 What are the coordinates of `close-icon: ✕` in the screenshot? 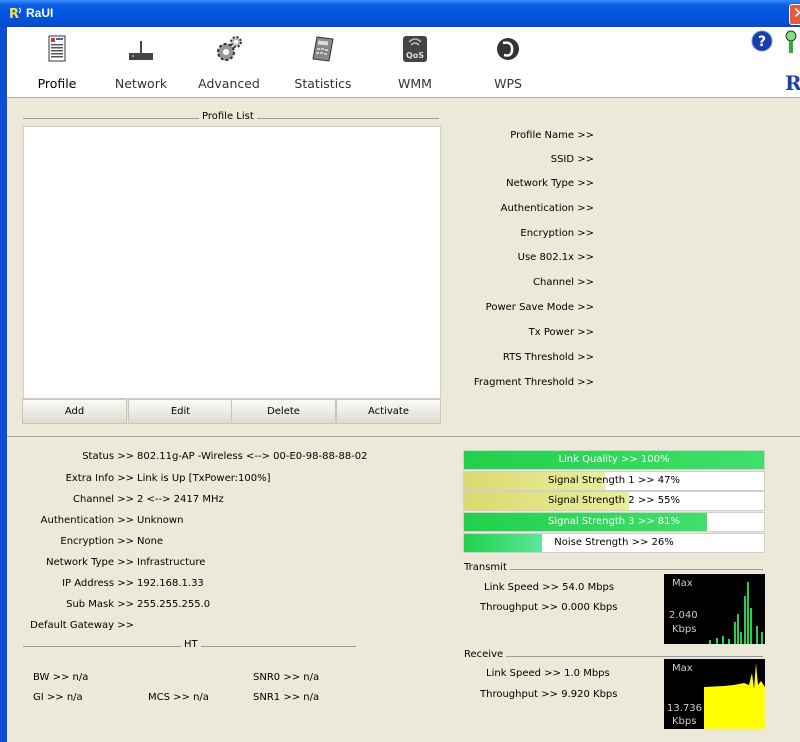 It's located at (796, 13).